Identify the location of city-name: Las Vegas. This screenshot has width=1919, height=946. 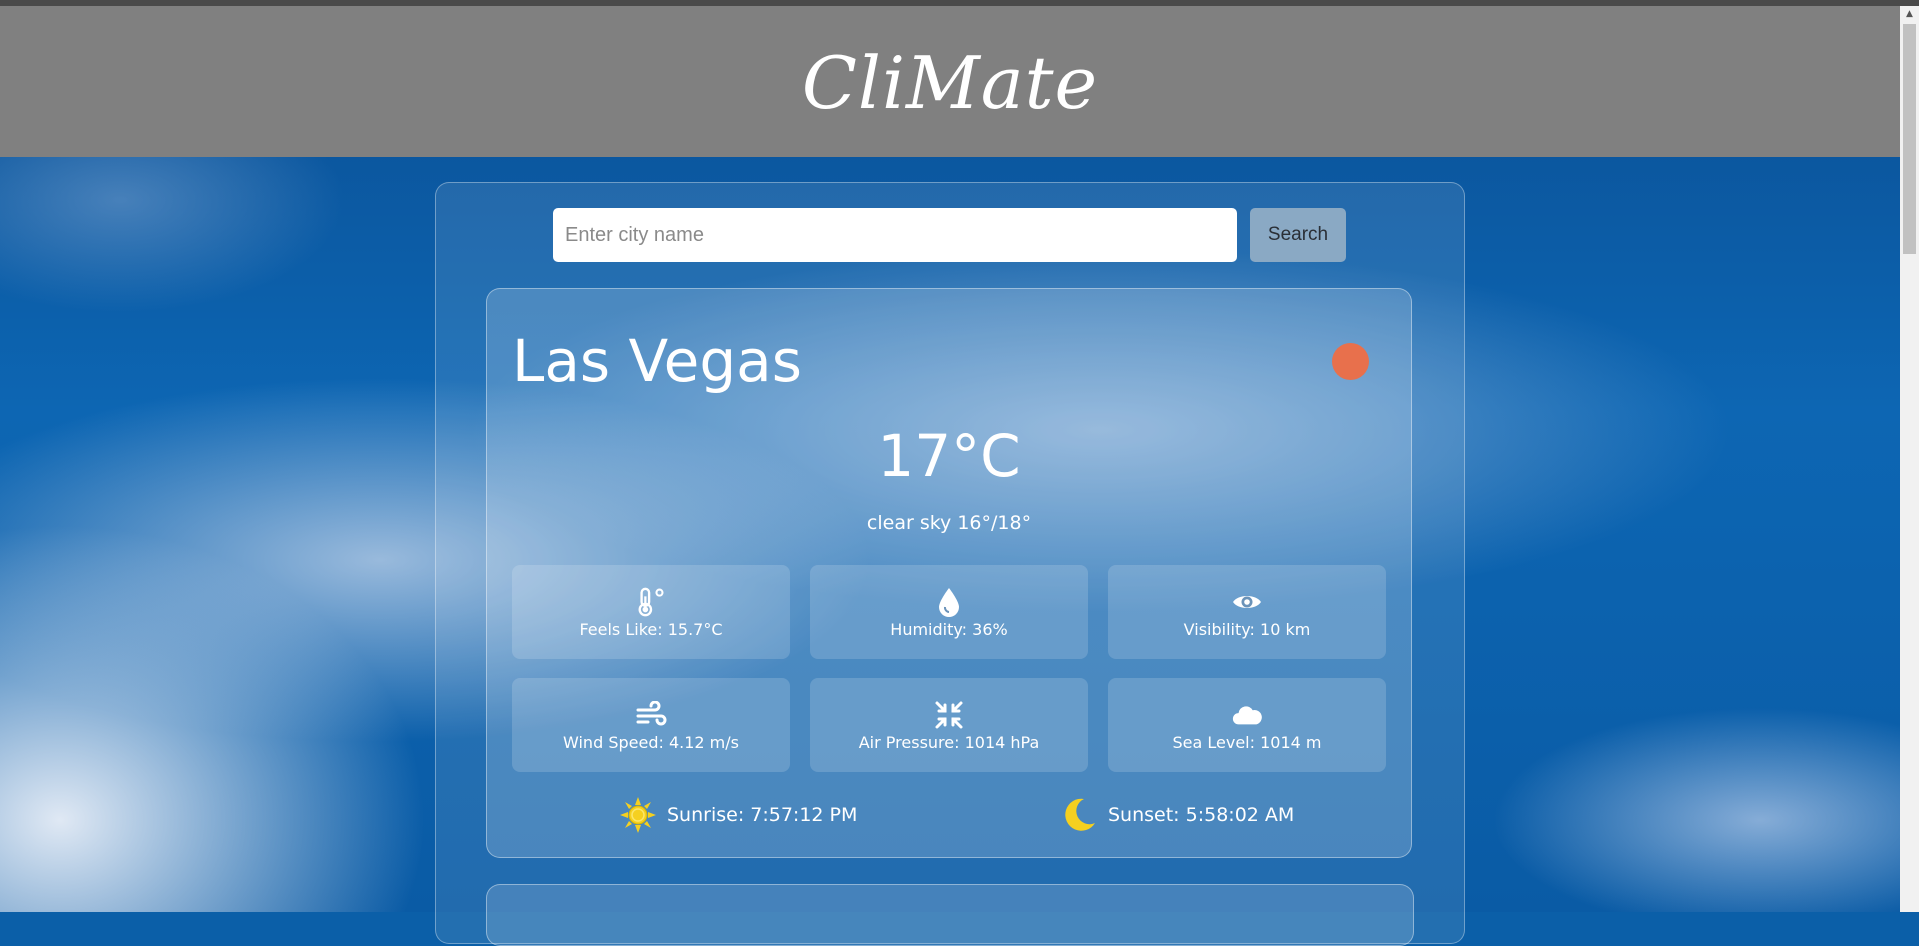
(657, 361).